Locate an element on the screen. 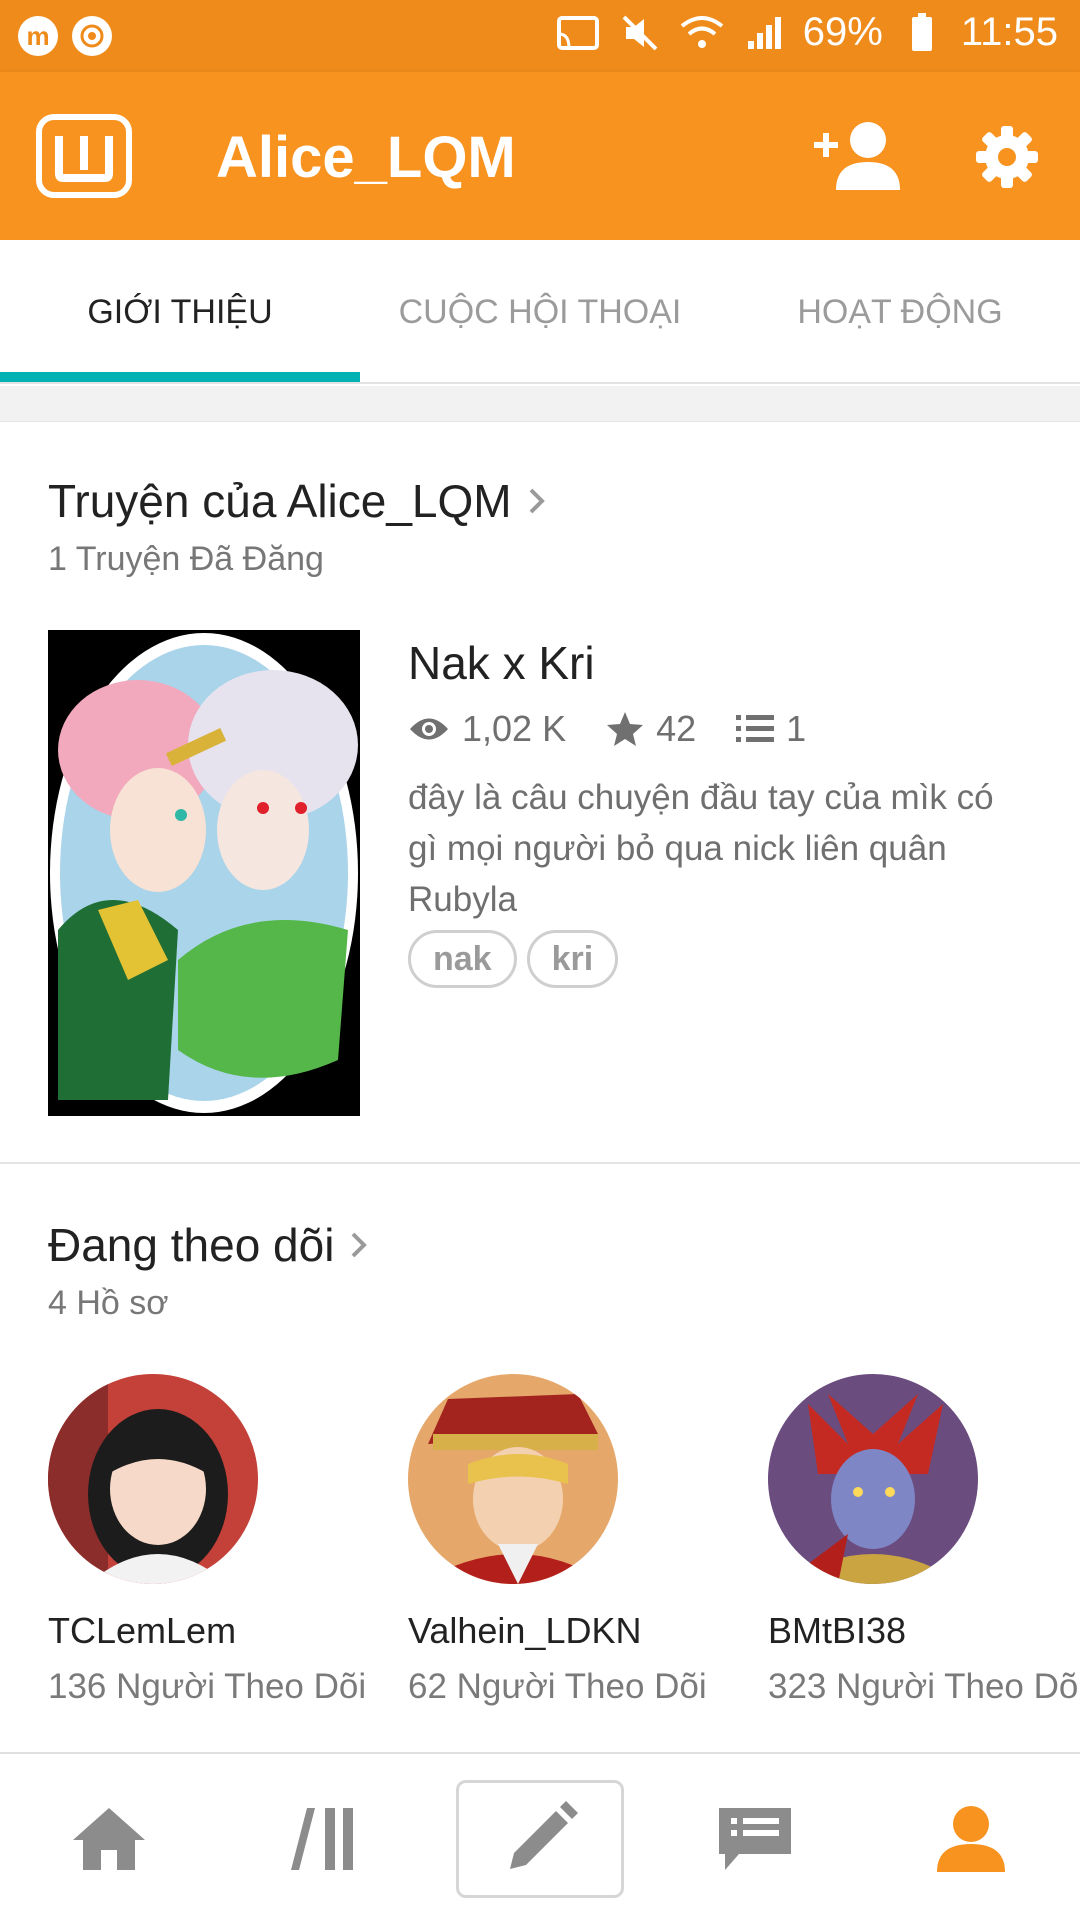  write-button is located at coordinates (540, 1839).